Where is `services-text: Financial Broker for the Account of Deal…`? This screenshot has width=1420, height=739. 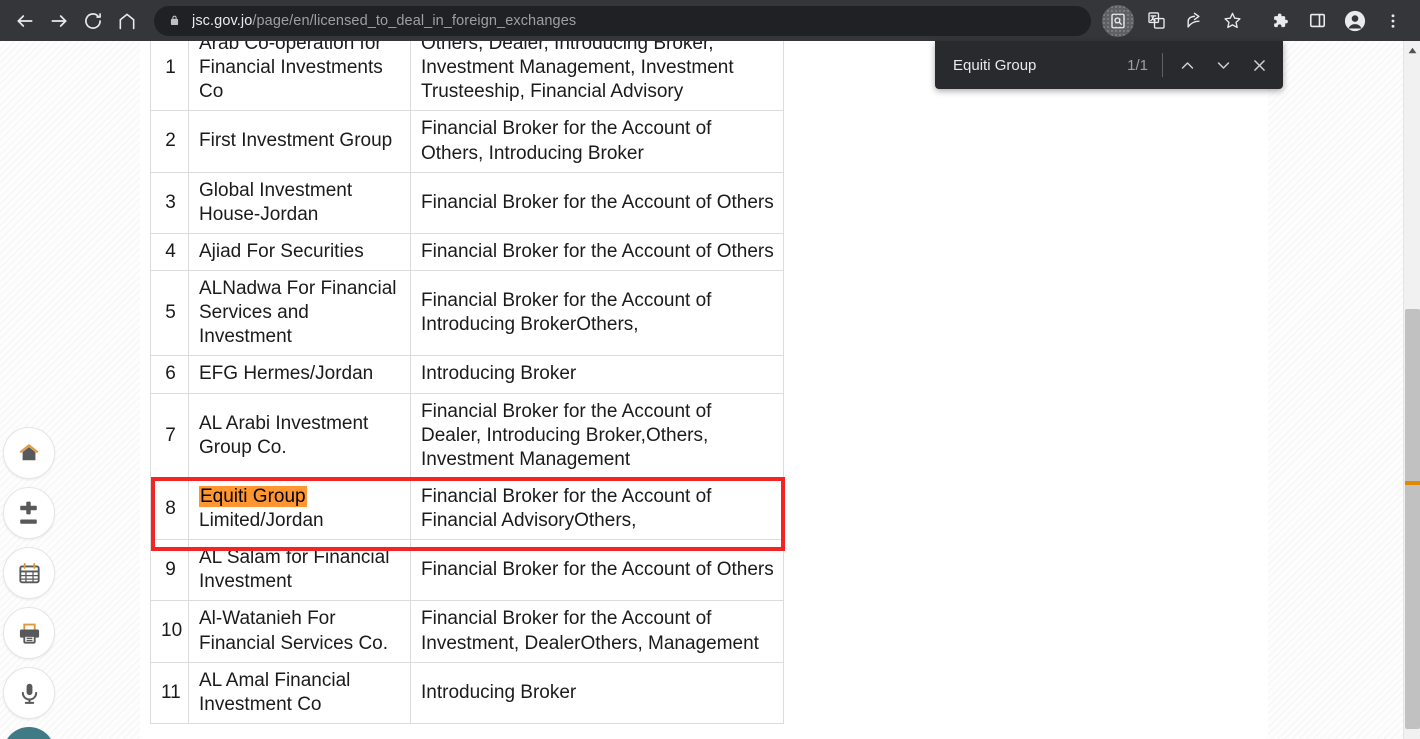
services-text: Financial Broker for the Account of Deal… is located at coordinates (571, 435).